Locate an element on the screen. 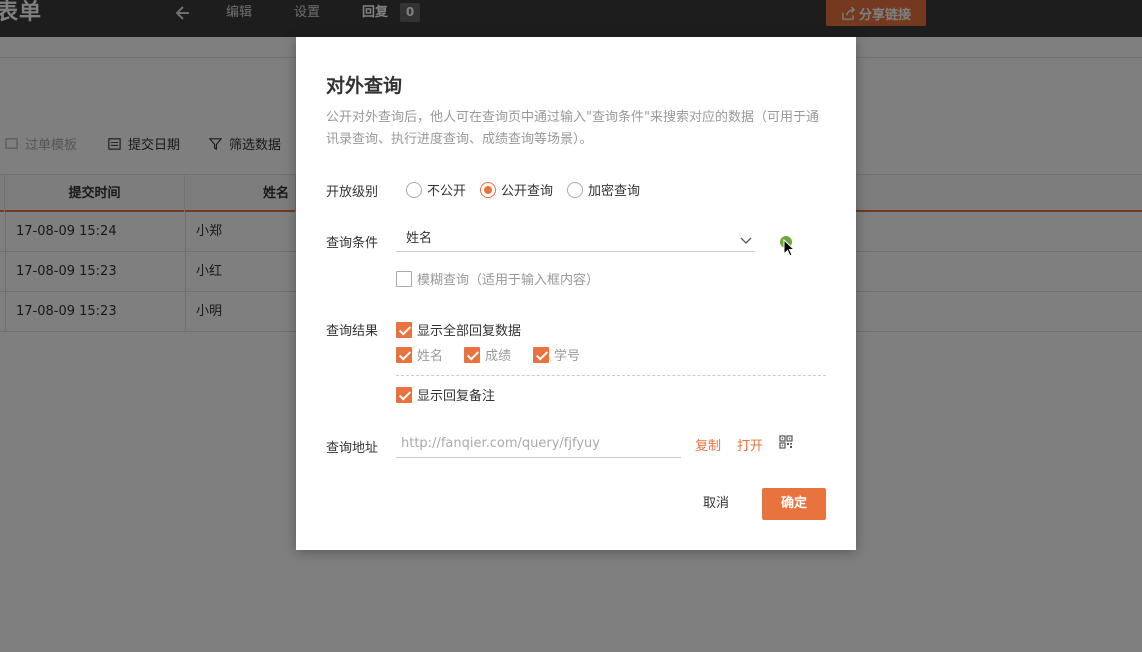 This screenshot has height=652, width=1142. radio-label: 不公开 is located at coordinates (447, 191).